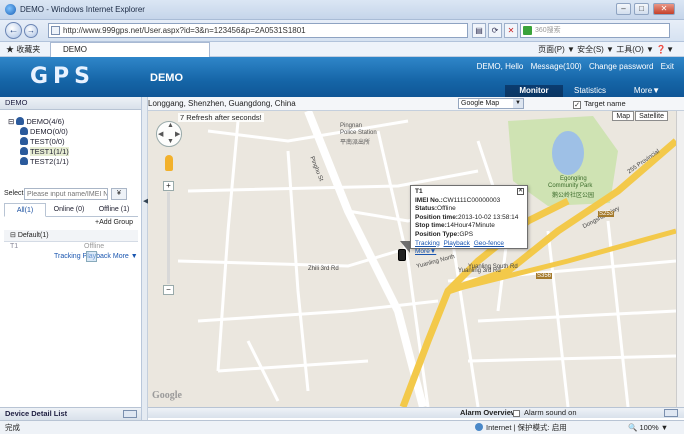 The image size is (684, 434). I want to click on group-header: ⊟ Default(1), so click(71, 236).